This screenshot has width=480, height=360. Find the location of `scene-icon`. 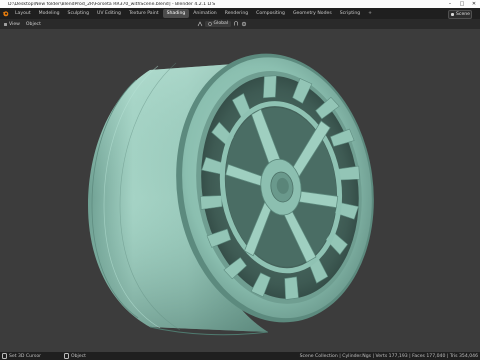

scene-icon is located at coordinates (452, 14).